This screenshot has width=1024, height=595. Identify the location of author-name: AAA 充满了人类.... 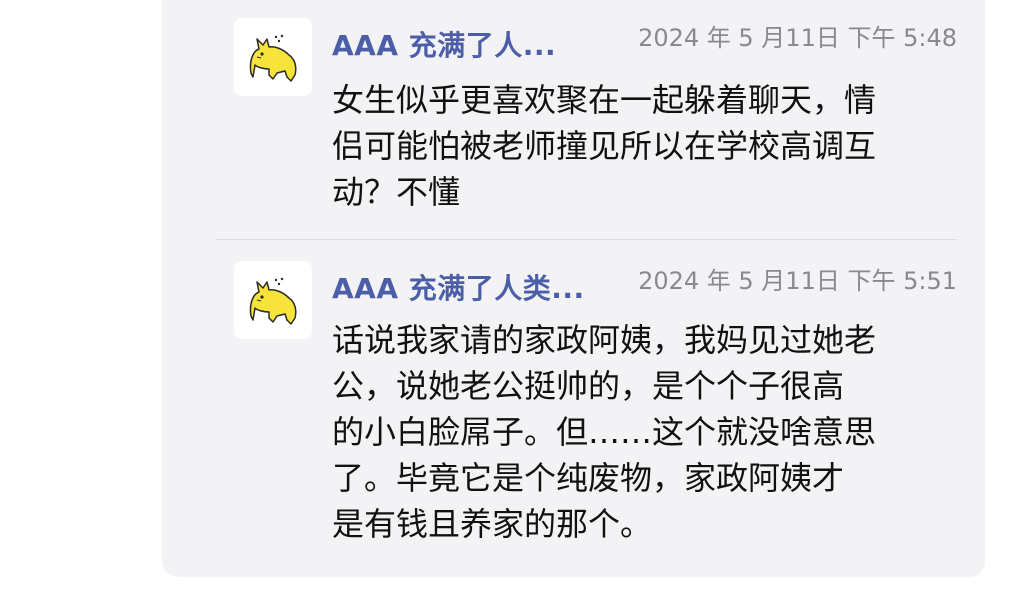
(458, 287).